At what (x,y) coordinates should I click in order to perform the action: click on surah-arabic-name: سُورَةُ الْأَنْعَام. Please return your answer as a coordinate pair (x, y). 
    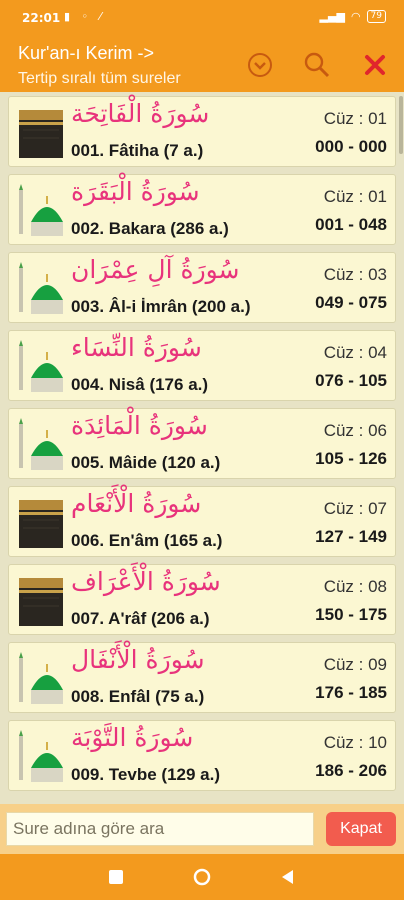
    Looking at the image, I should click on (136, 503).